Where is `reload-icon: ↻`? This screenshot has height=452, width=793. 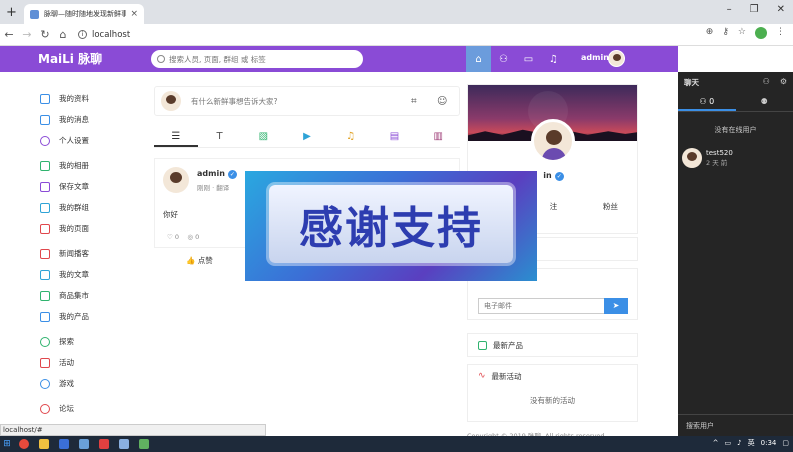
reload-icon: ↻ is located at coordinates (45, 34).